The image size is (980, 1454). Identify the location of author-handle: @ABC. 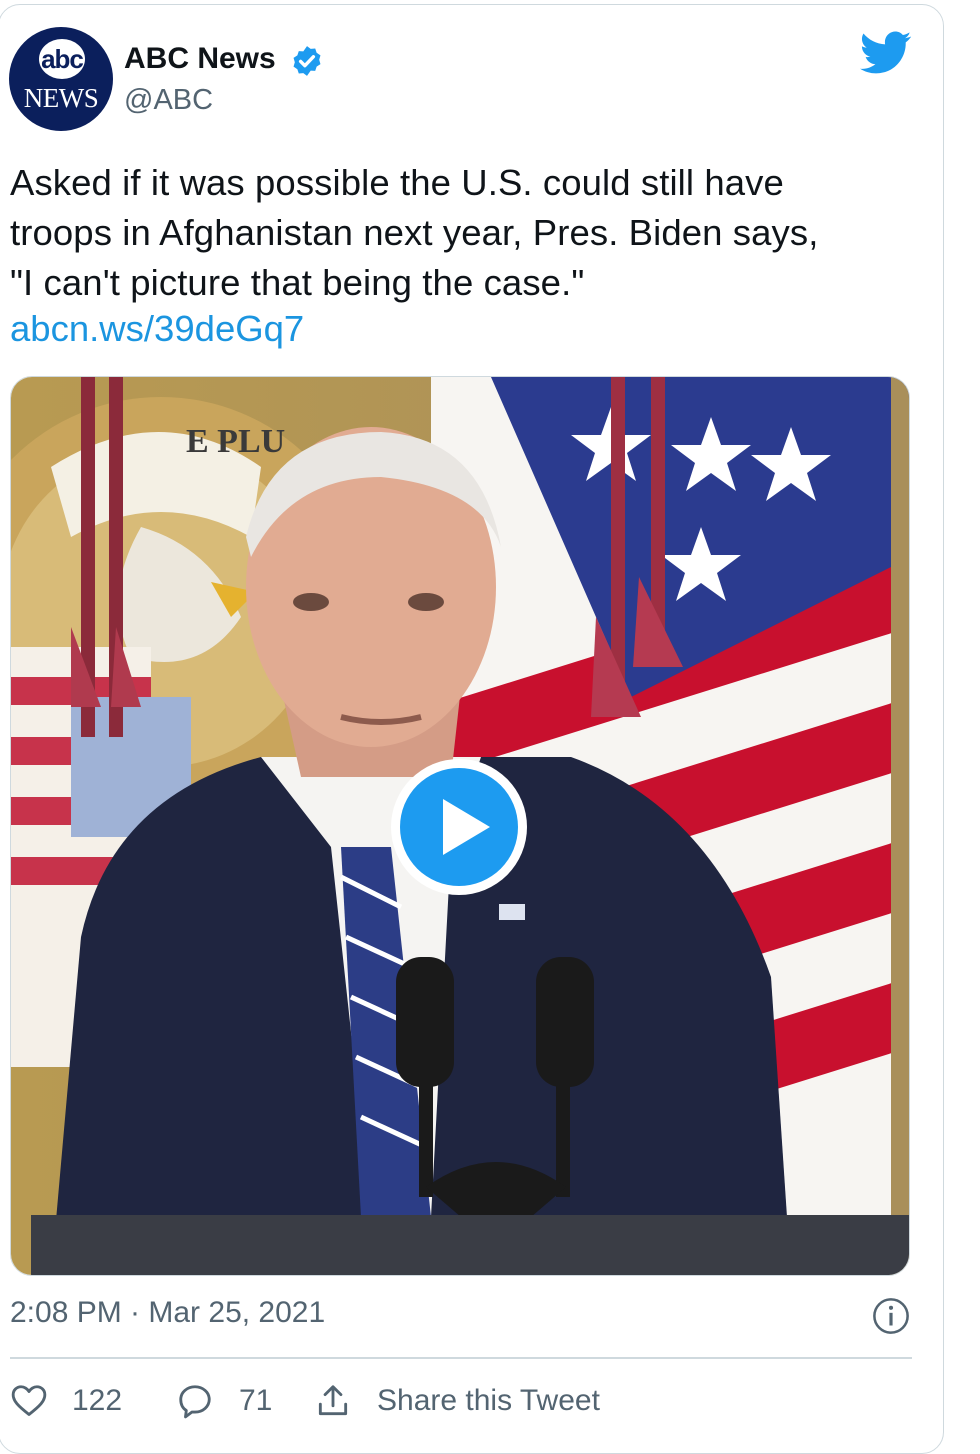
(168, 100).